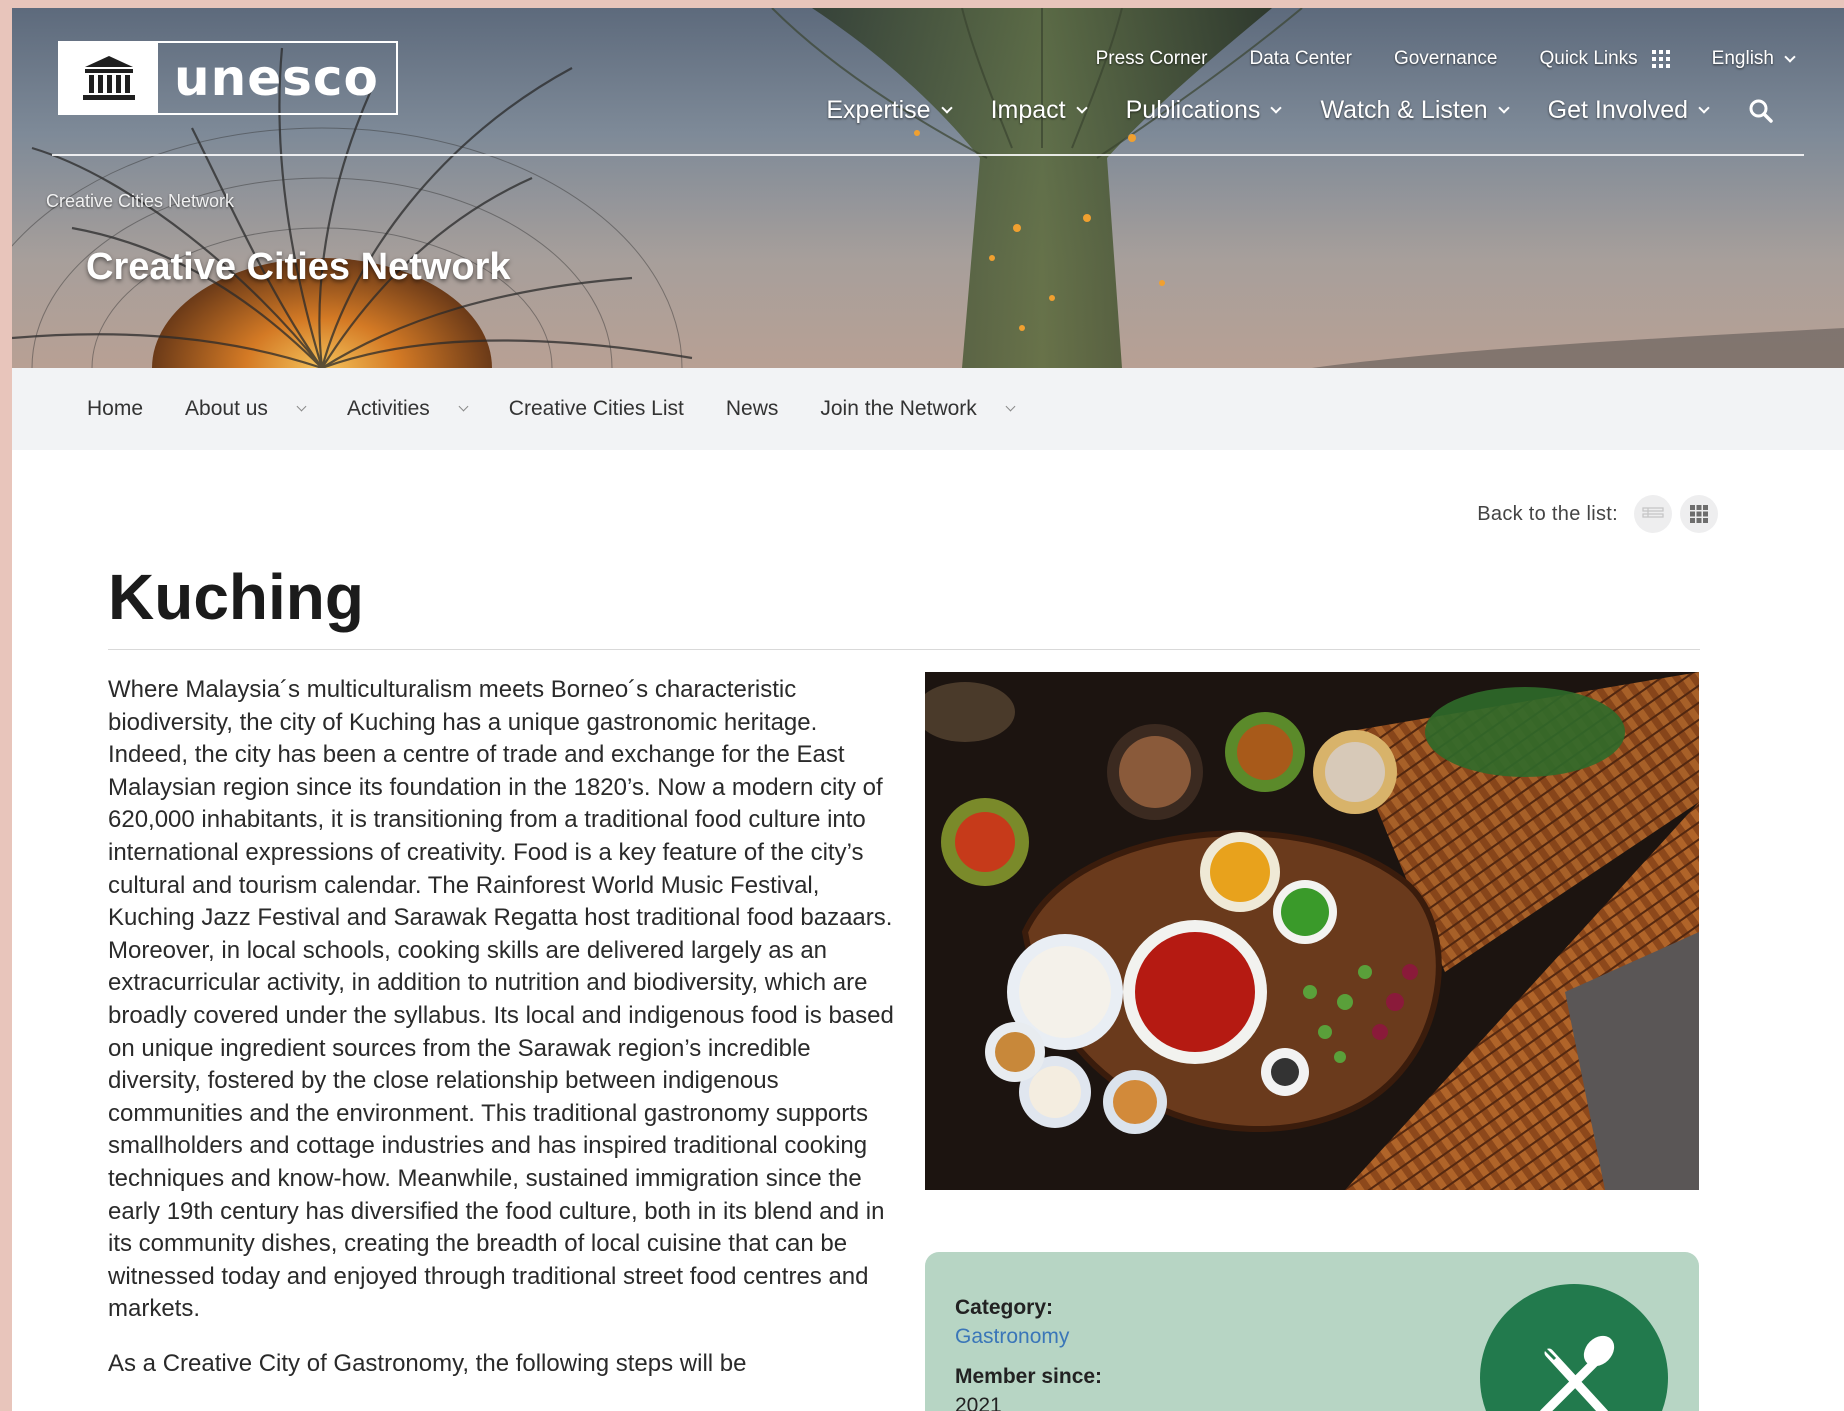 The width and height of the screenshot is (1844, 1411). I want to click on subnav-news: News, so click(752, 409).